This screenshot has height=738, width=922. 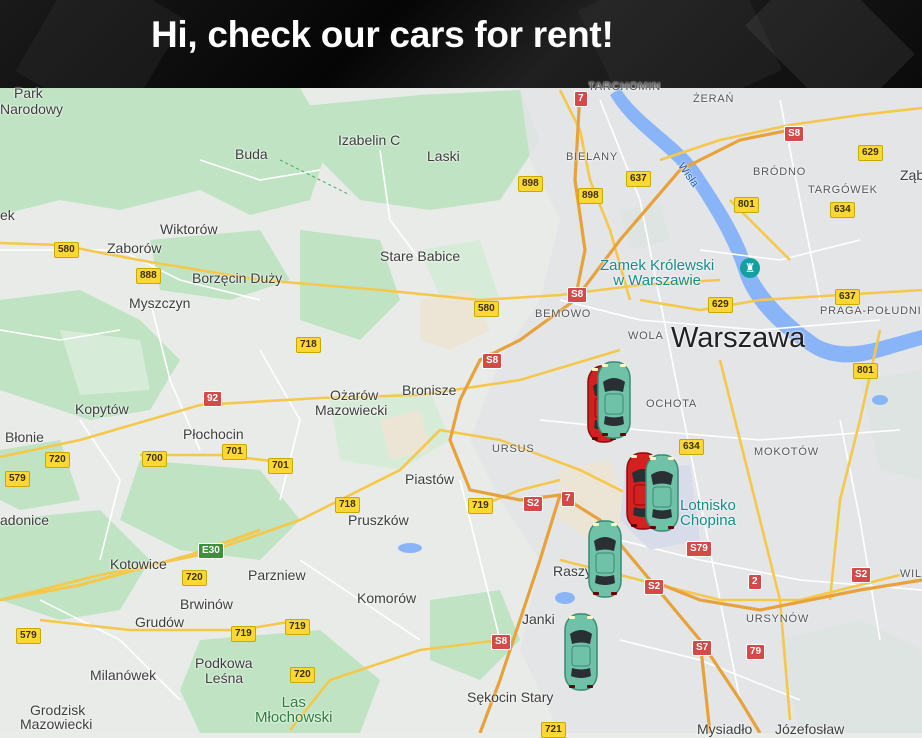 I want to click on place-label: Buda, so click(x=251, y=154).